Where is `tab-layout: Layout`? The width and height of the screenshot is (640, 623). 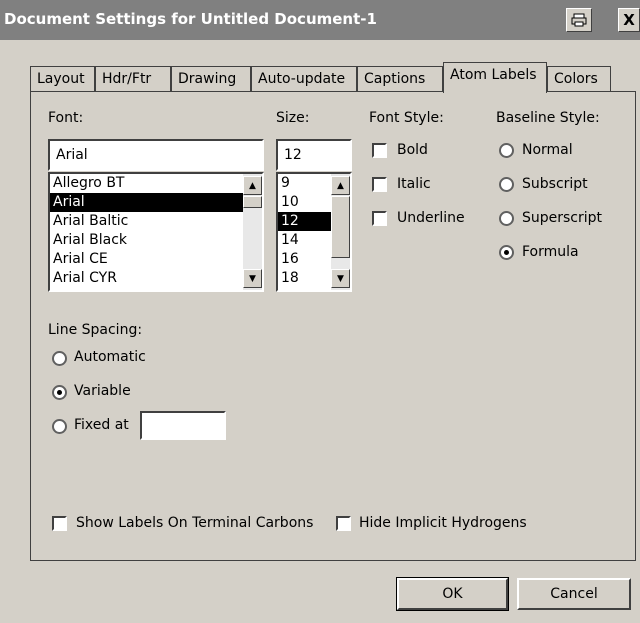
tab-layout: Layout is located at coordinates (62, 79).